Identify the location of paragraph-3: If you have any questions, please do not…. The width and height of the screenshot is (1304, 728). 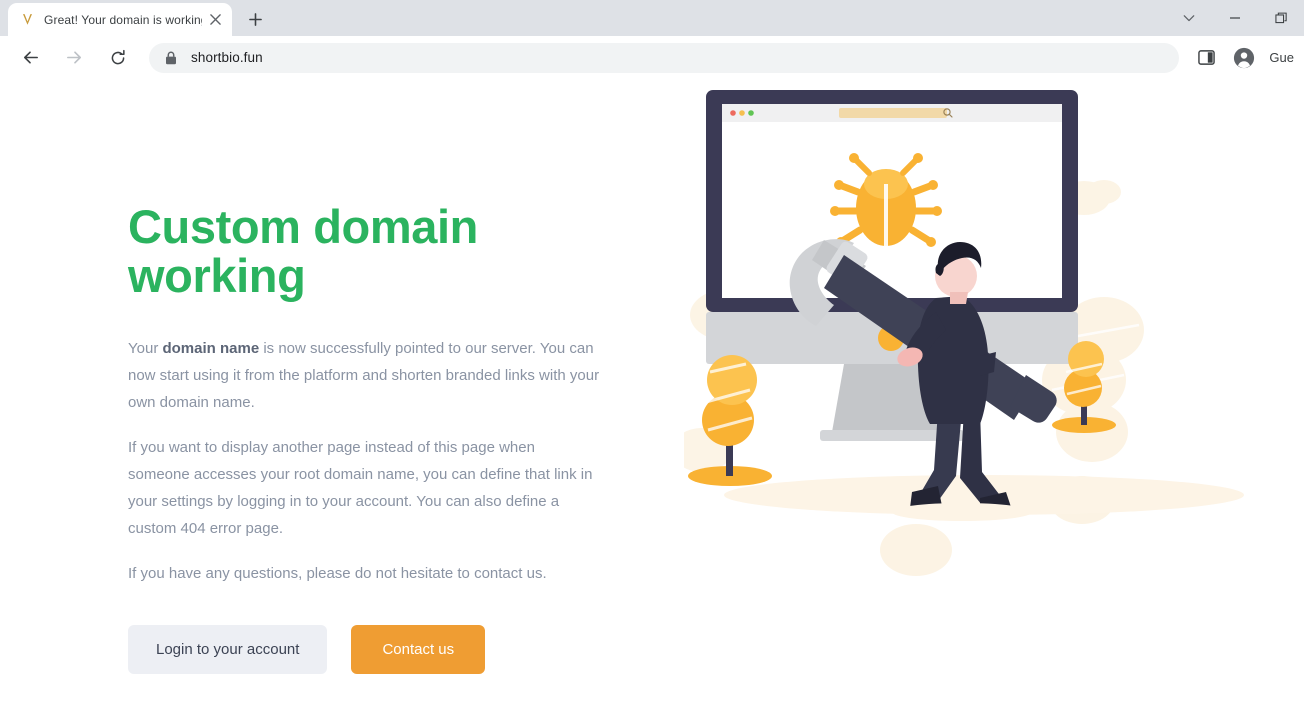
(337, 573).